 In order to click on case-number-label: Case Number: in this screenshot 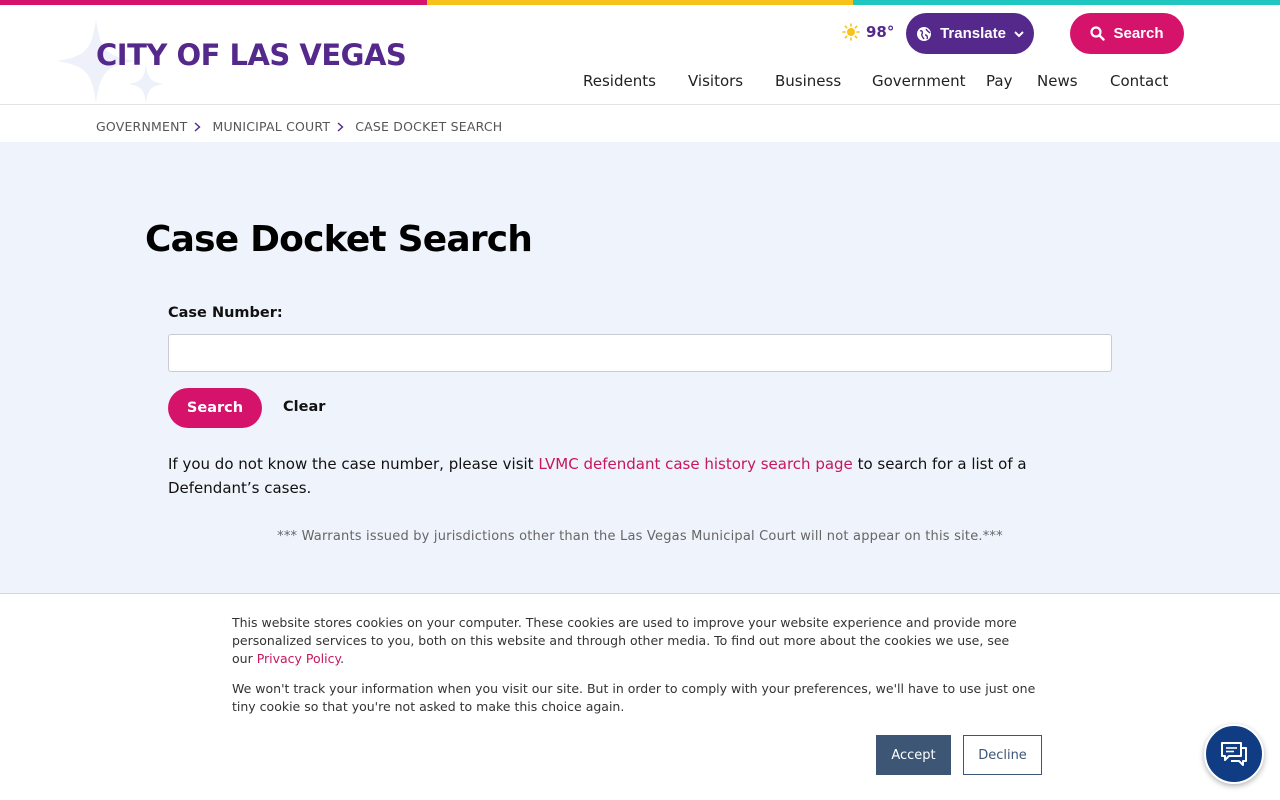, I will do `click(225, 313)`.